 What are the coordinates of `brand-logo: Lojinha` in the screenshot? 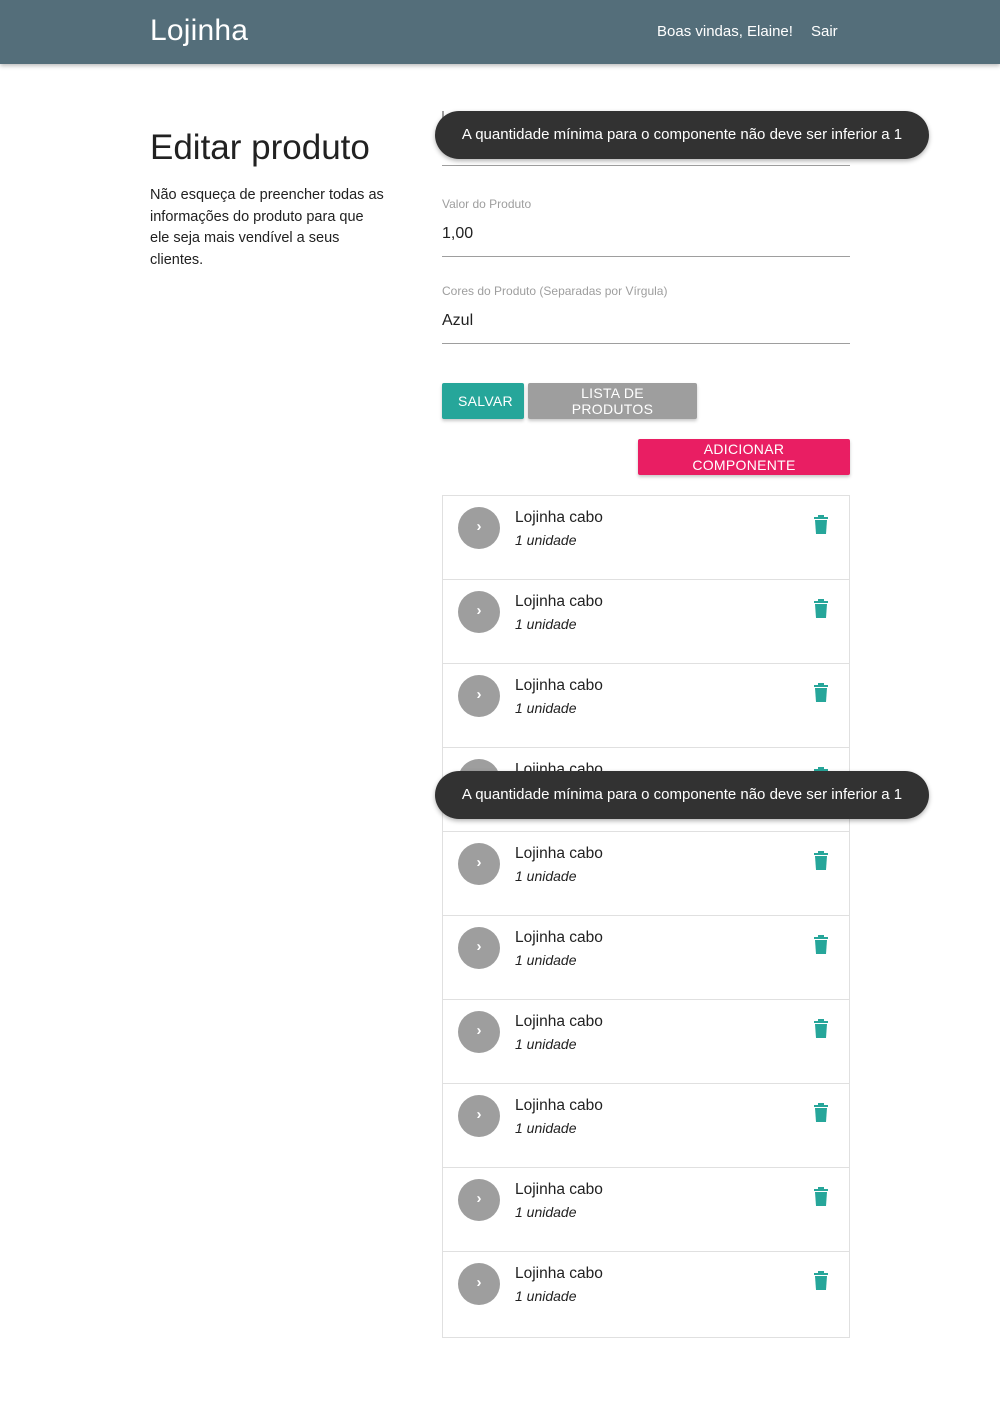 It's located at (199, 31).